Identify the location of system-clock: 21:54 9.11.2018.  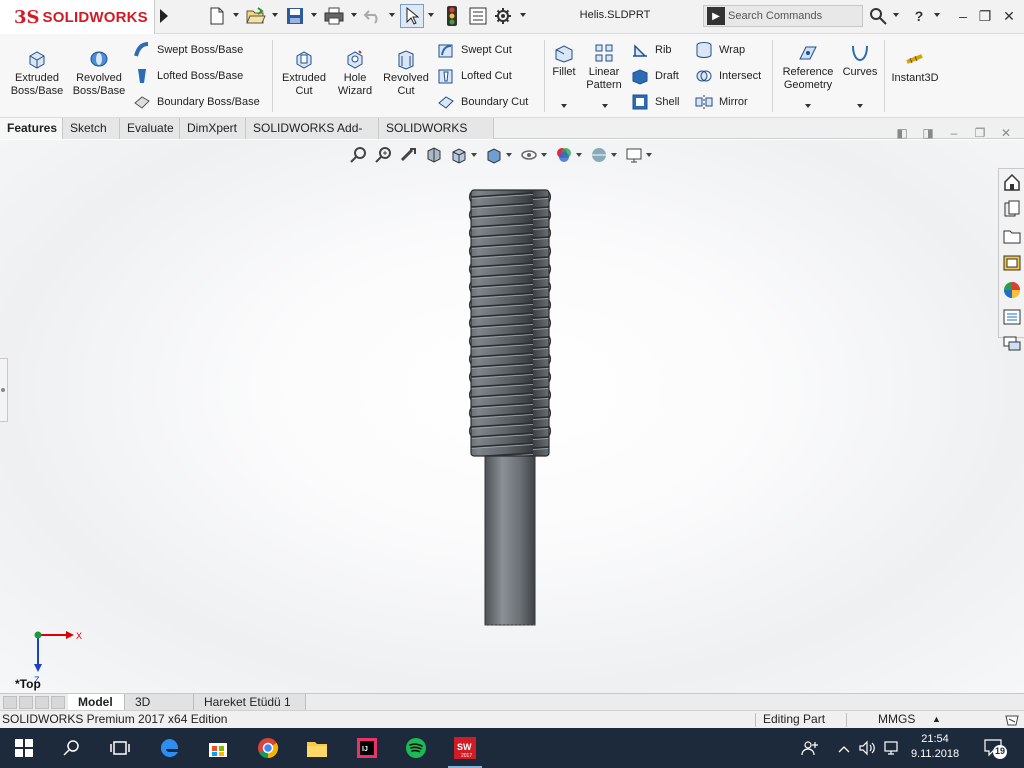
(935, 747).